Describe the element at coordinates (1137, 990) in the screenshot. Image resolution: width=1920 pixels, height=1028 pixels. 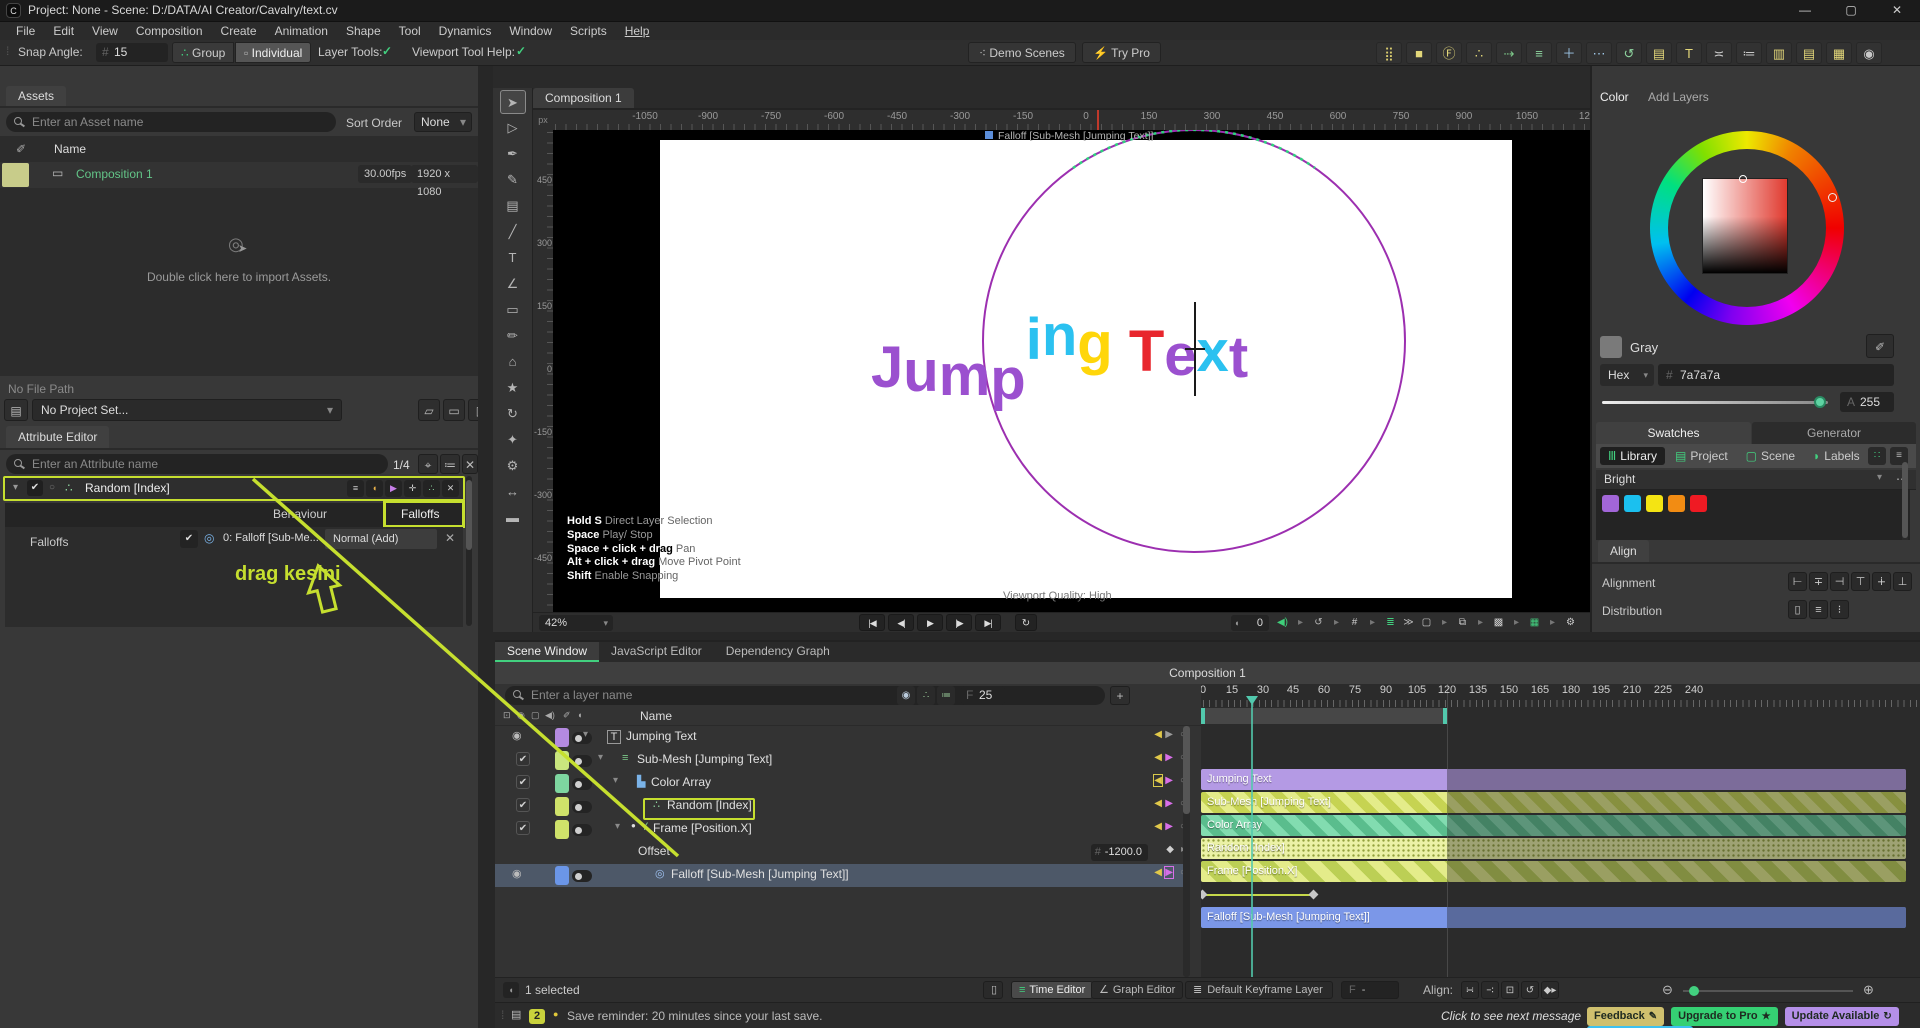
I see `graph-editor-button: ∠ Graph Editor` at that location.